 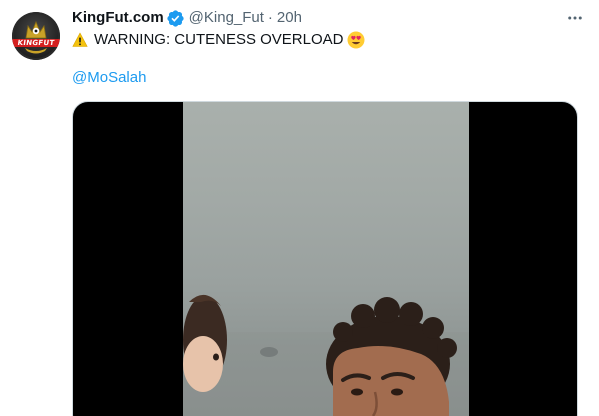 I want to click on warning-icon, so click(x=80, y=39).